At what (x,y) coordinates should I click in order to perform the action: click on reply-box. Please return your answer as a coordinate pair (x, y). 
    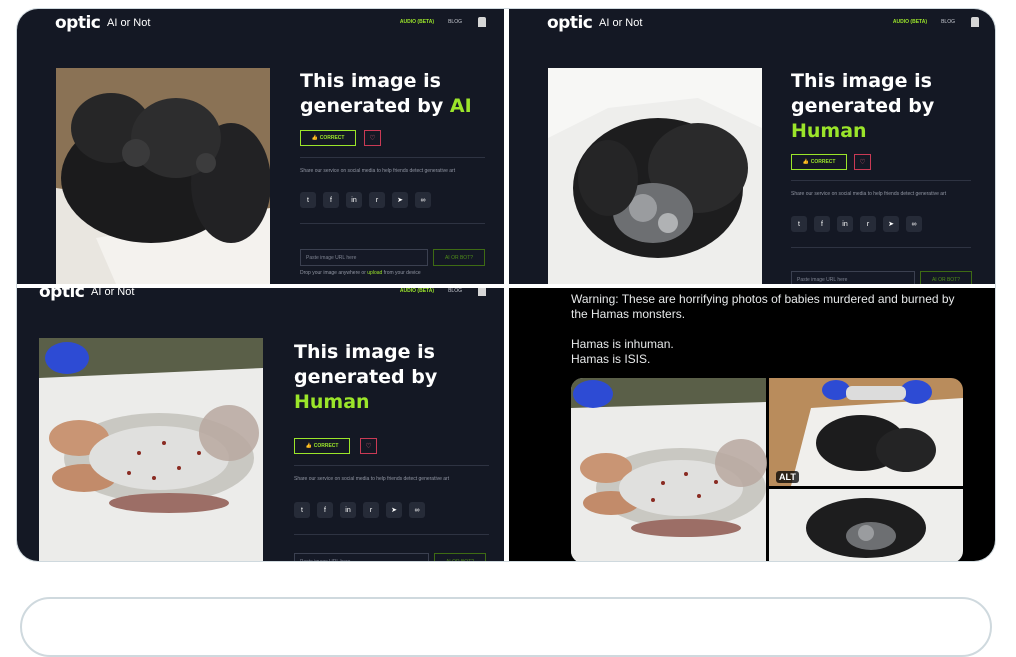
    Looking at the image, I should click on (506, 627).